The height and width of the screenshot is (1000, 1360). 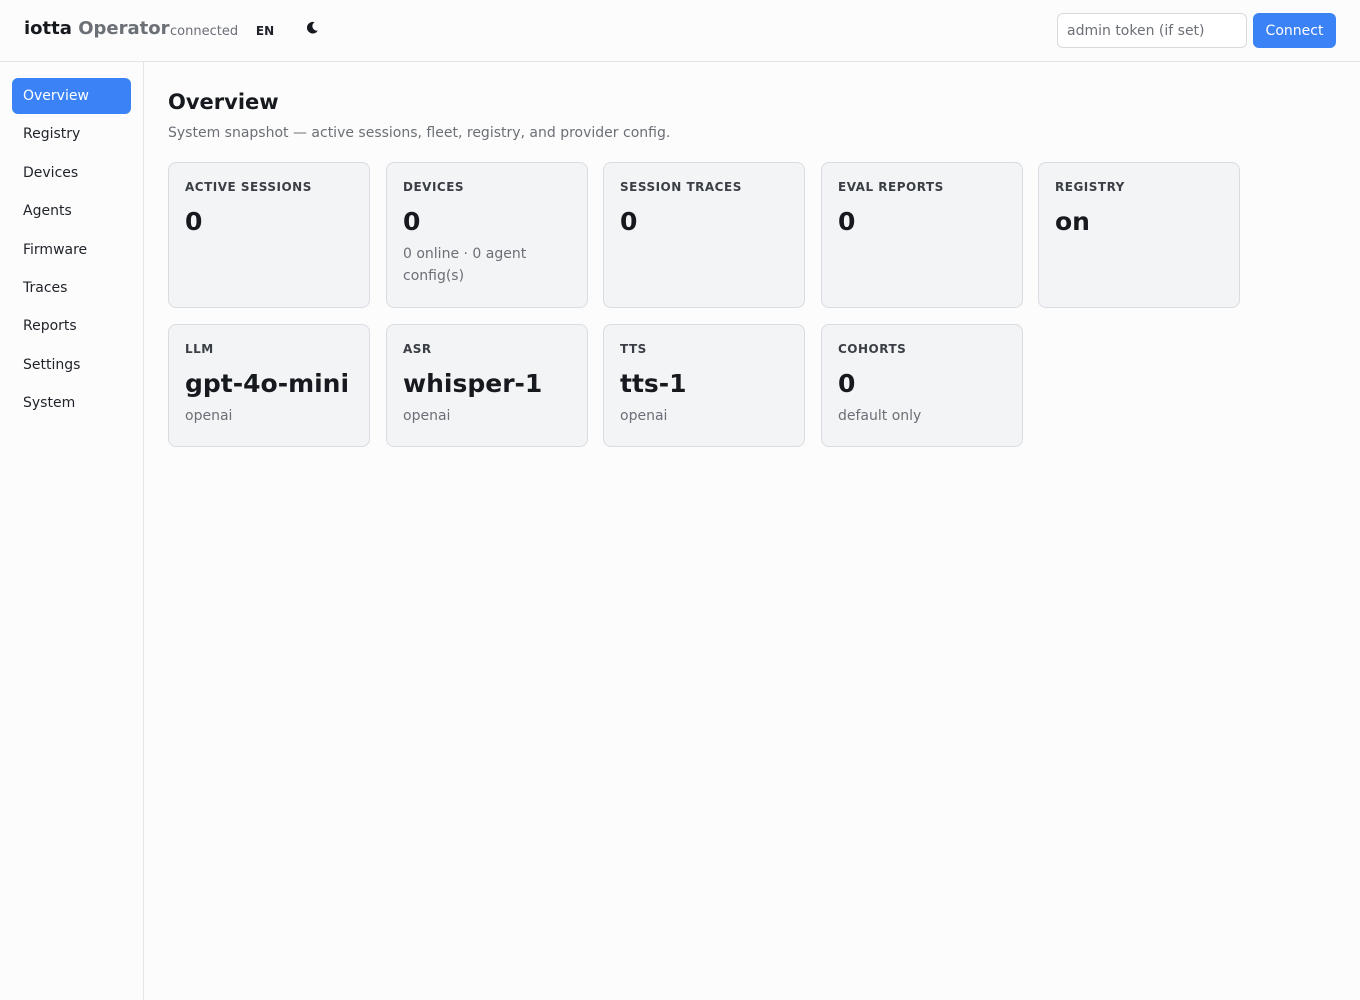 What do you see at coordinates (269, 235) in the screenshot?
I see `active-sessions-card: Active Sessions 0` at bounding box center [269, 235].